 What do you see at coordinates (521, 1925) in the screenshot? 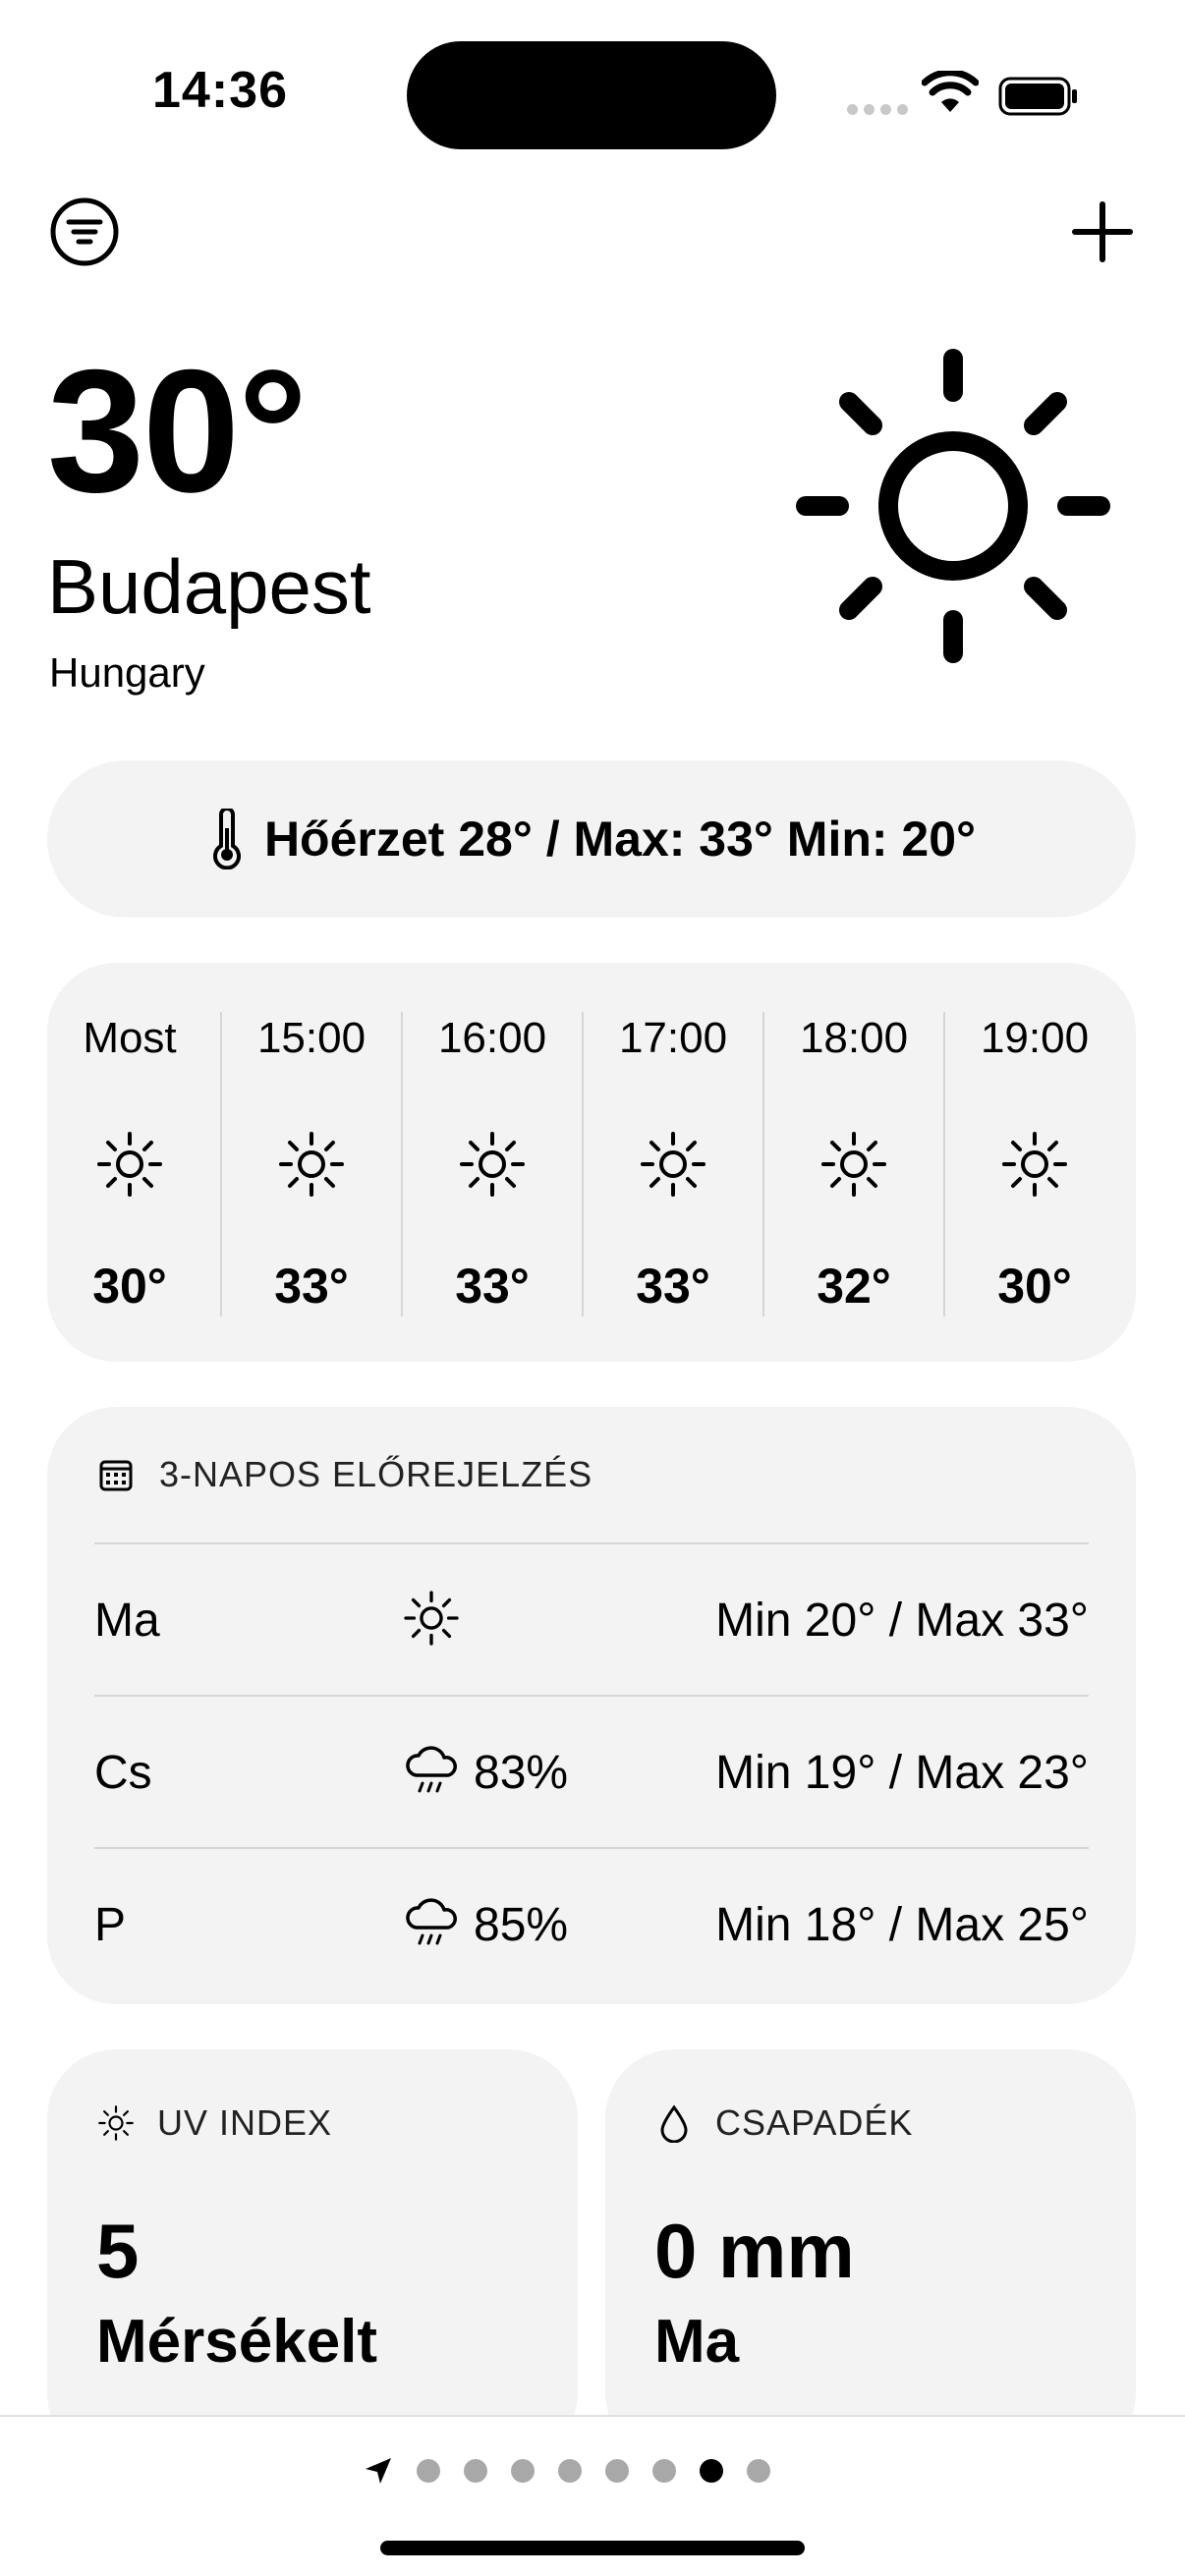
I see `forecast-precipitation: 85%` at bounding box center [521, 1925].